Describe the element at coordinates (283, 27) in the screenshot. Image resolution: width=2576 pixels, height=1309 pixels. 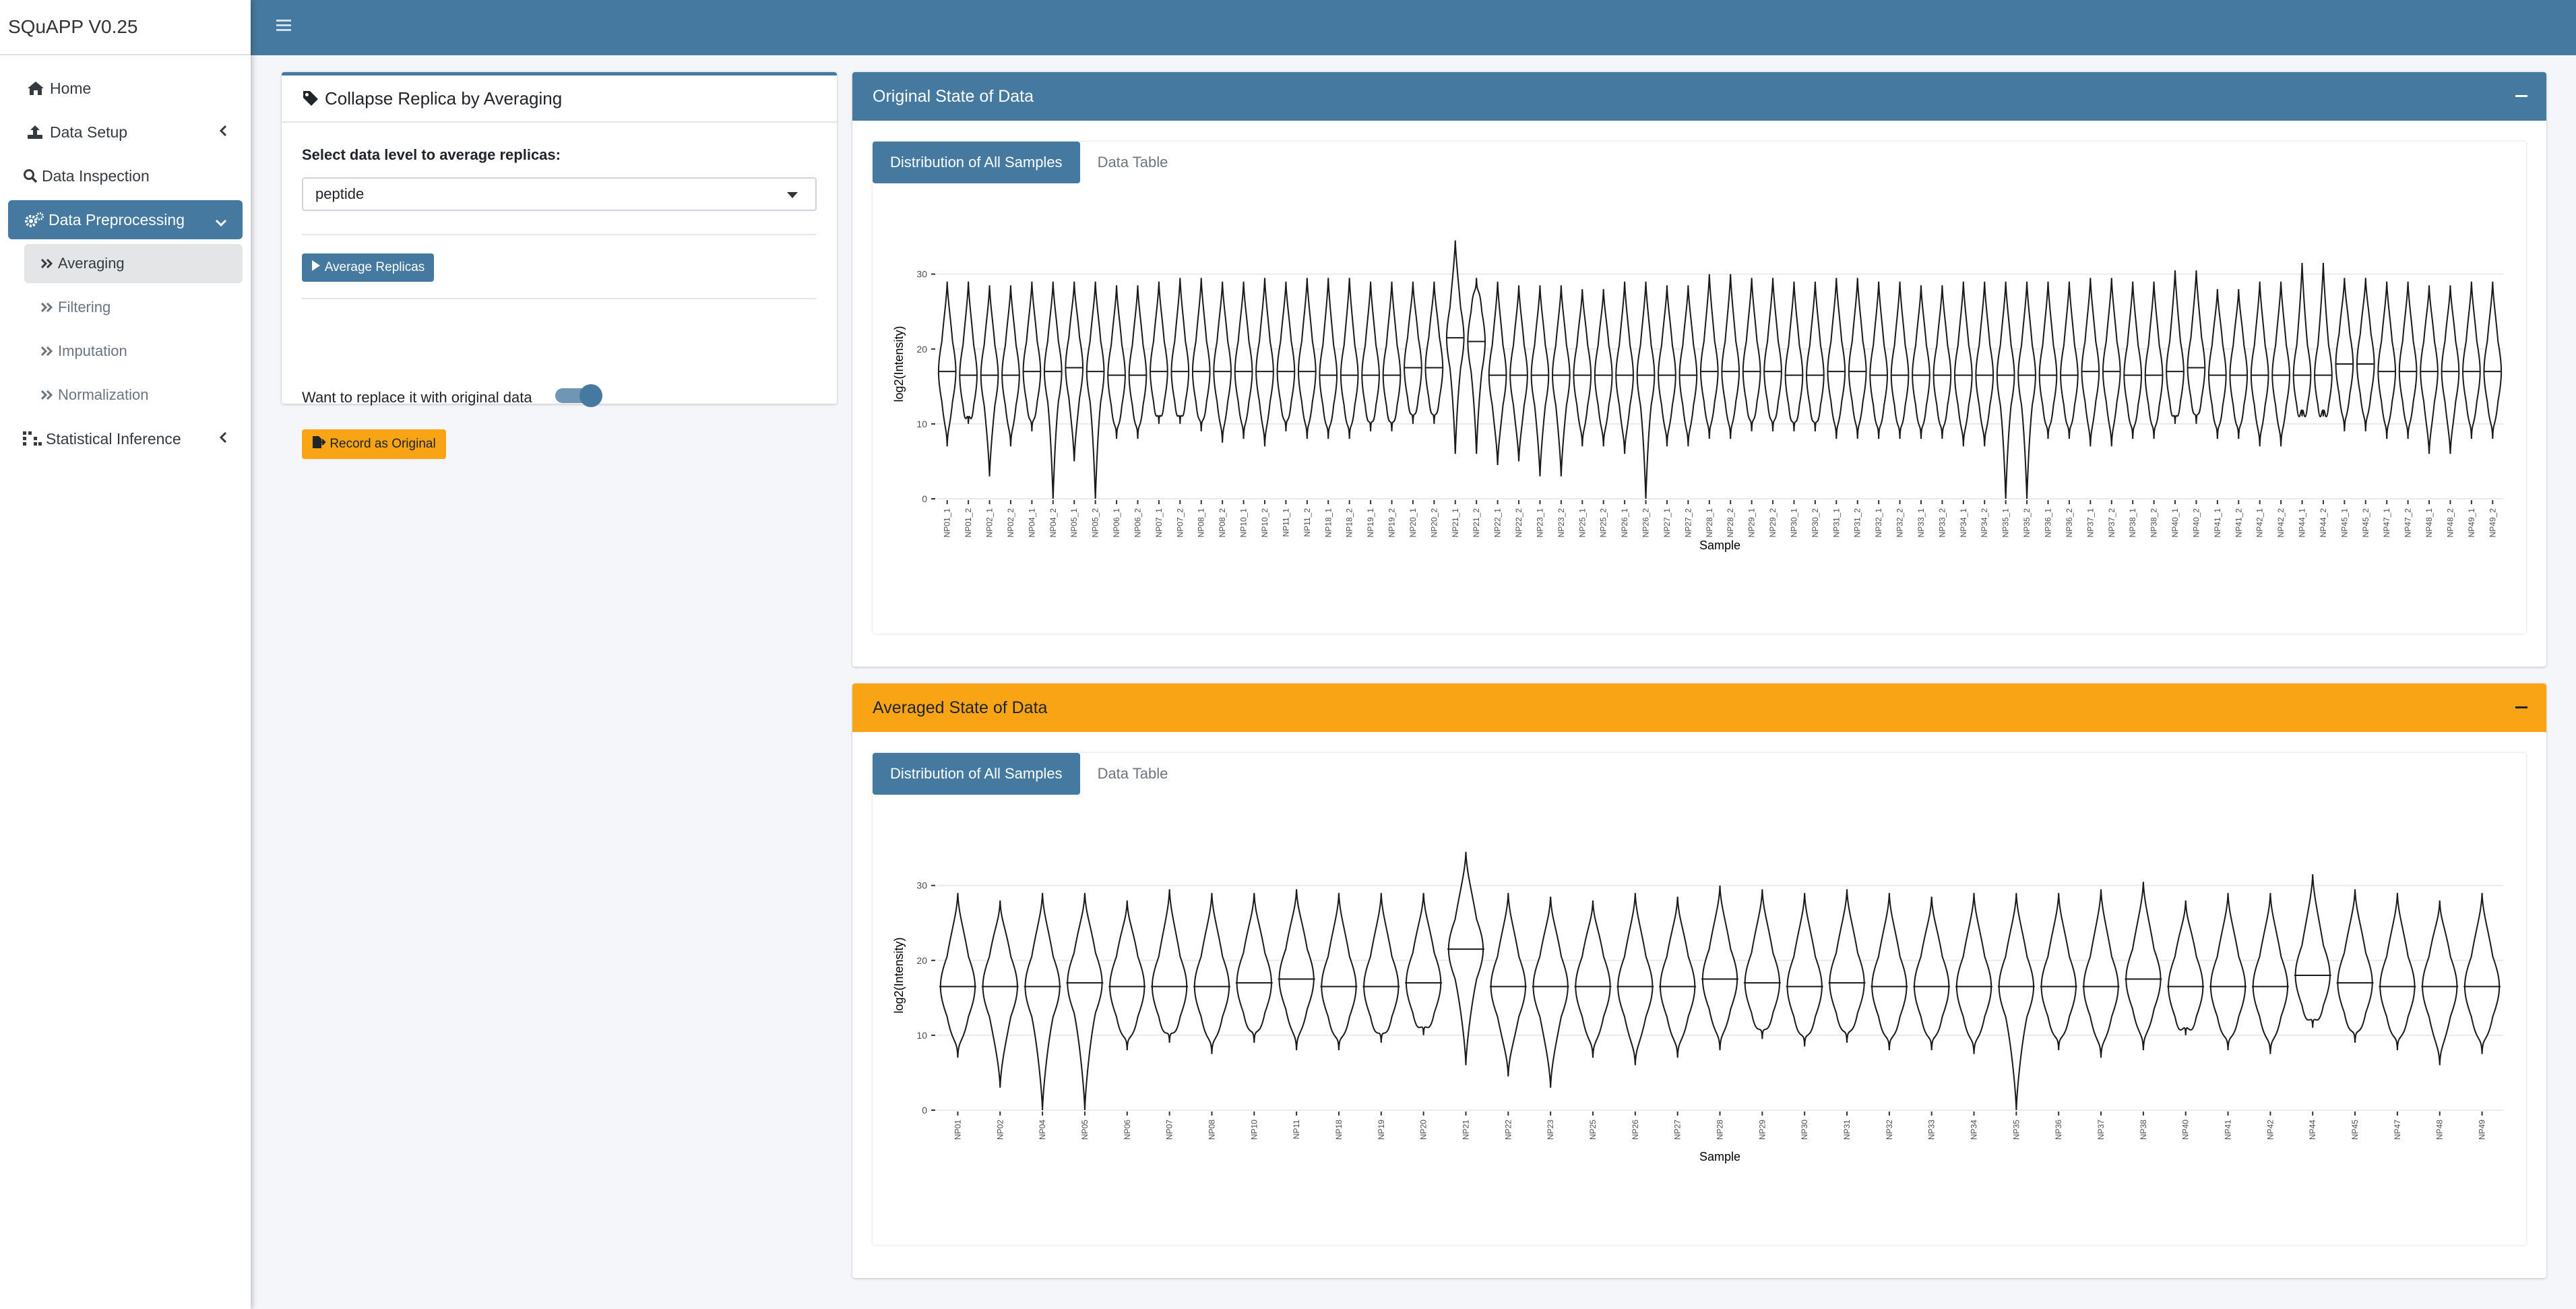
I see `hamburger-menu-icon` at that location.